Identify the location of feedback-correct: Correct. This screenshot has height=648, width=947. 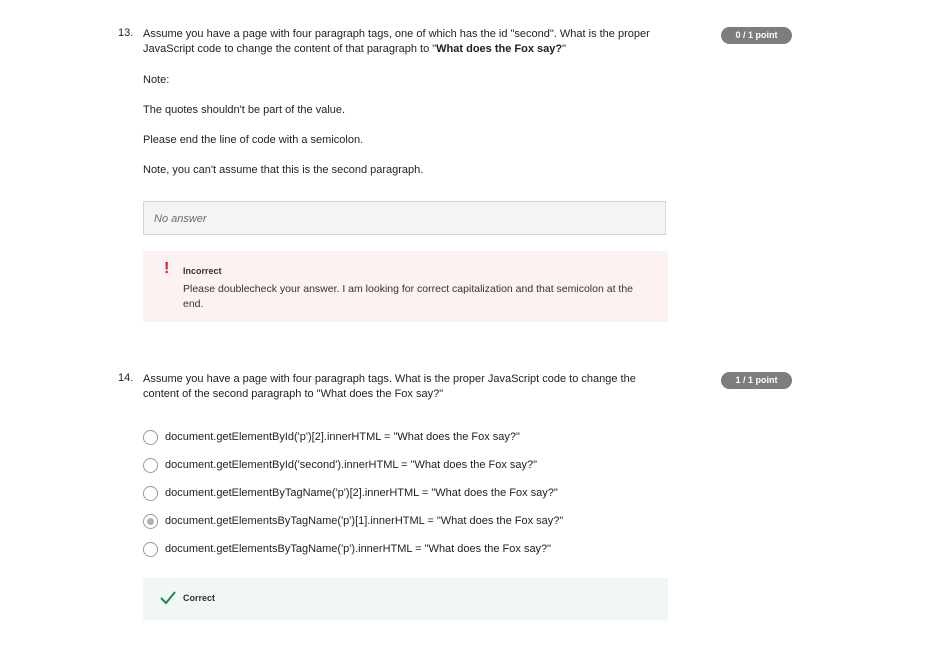
(405, 599).